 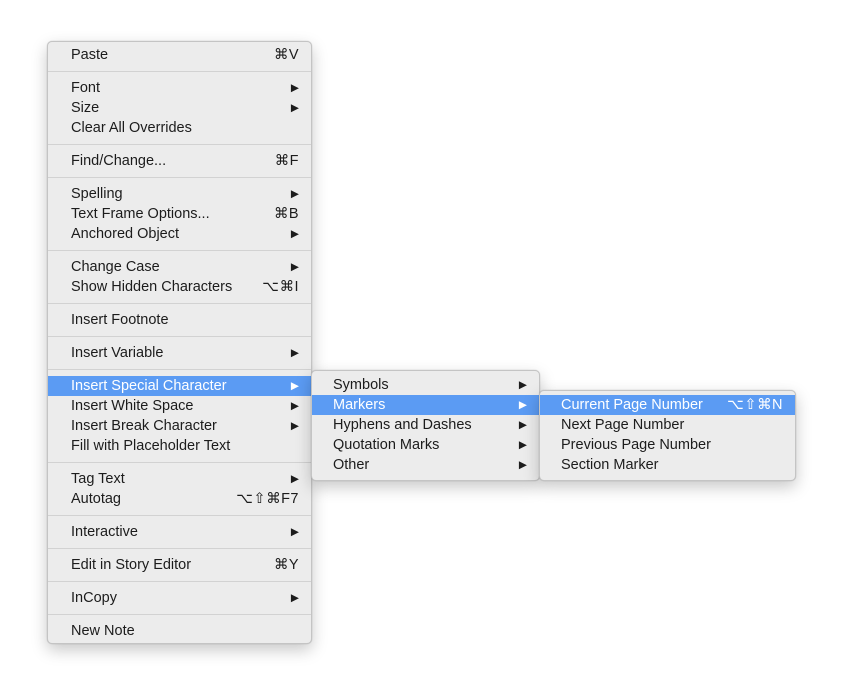 I want to click on menu-item-anchored-object: Anchored Object ▶, so click(x=179, y=234).